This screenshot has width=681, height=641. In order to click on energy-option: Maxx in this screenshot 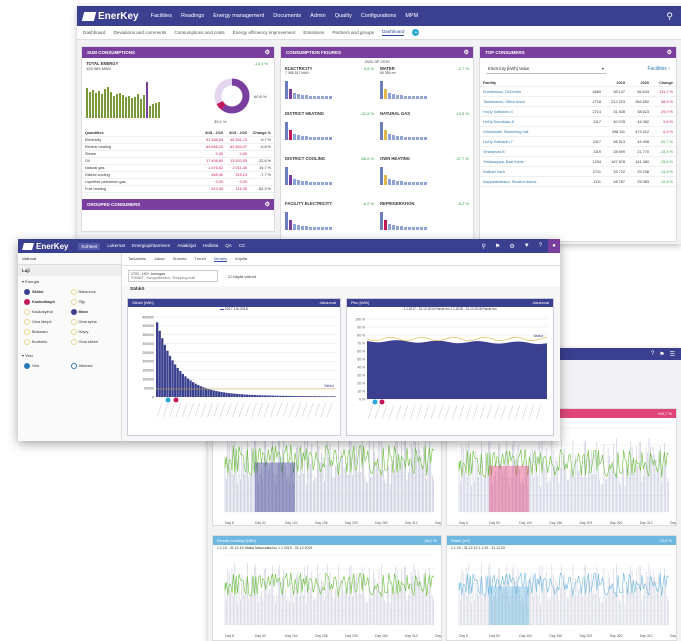, I will do `click(93, 312)`.